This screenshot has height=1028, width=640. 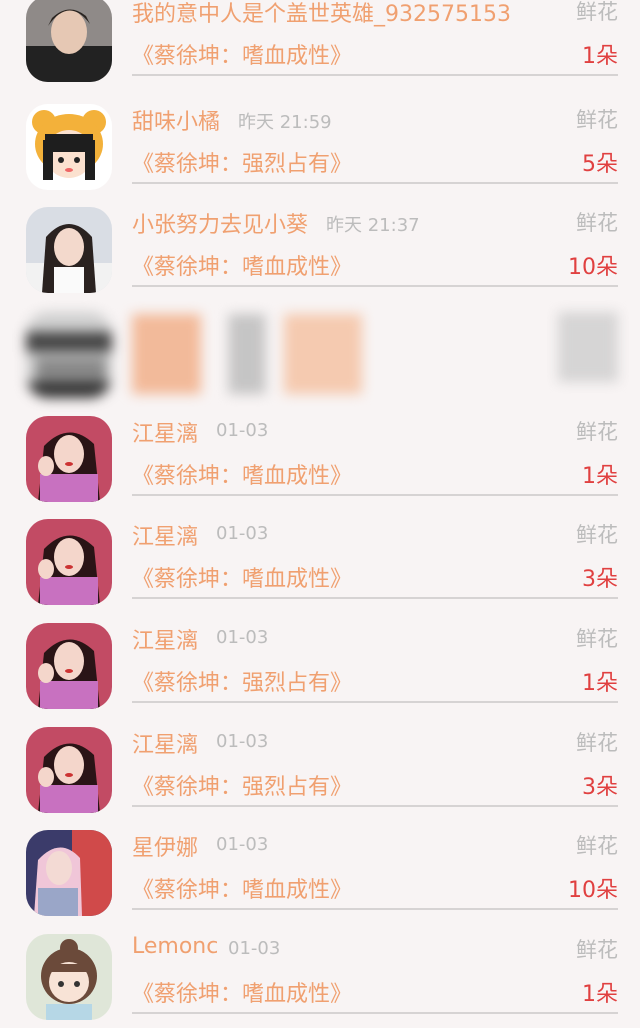 What do you see at coordinates (588, 347) in the screenshot?
I see `blurred-count` at bounding box center [588, 347].